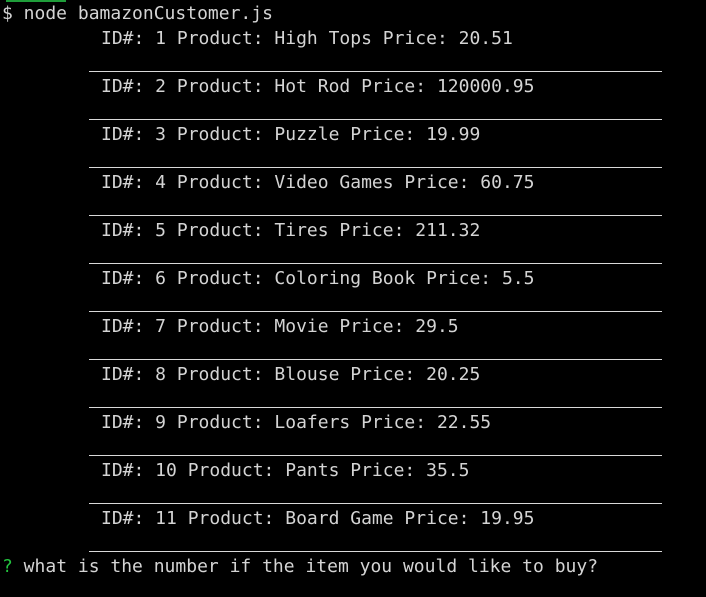  Describe the element at coordinates (7, 566) in the screenshot. I see `prompt-question-marker: ?` at that location.